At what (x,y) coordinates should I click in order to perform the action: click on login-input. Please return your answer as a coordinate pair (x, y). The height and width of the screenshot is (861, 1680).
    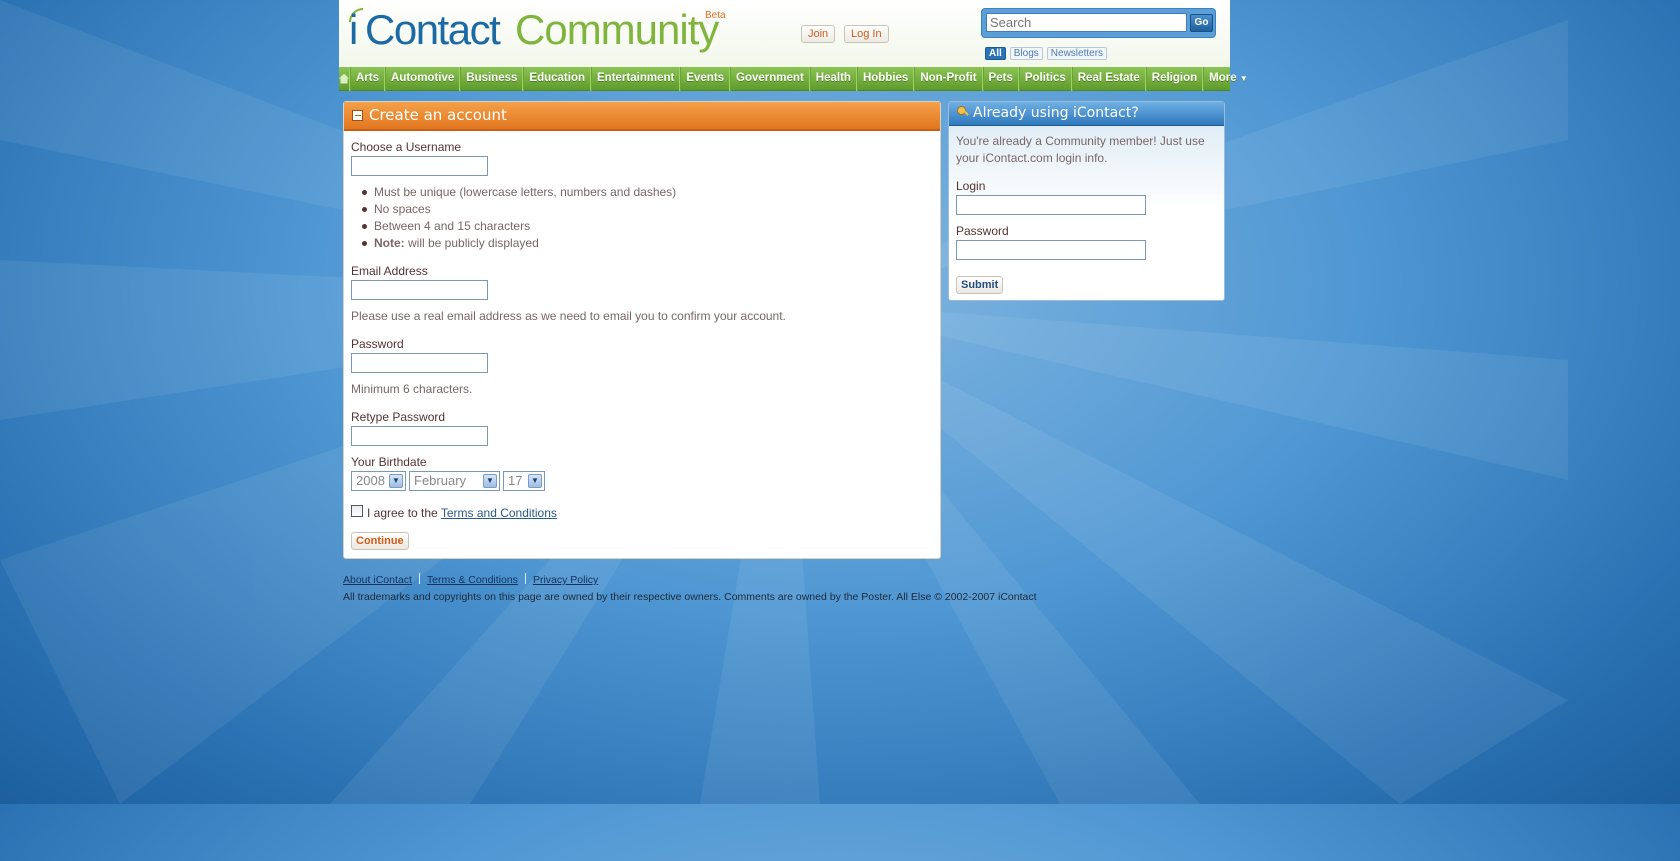
    Looking at the image, I should click on (1051, 205).